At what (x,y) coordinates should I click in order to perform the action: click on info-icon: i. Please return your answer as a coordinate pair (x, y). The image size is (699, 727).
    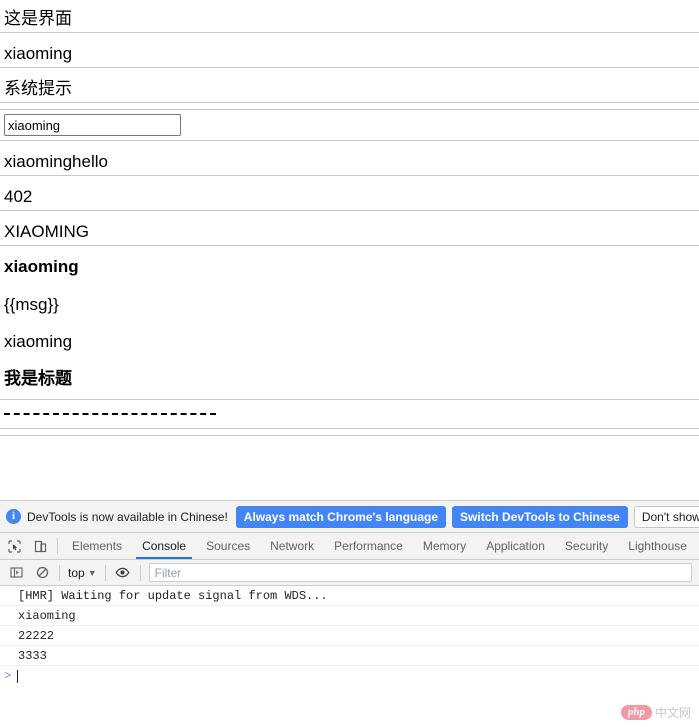
    Looking at the image, I should click on (13, 516).